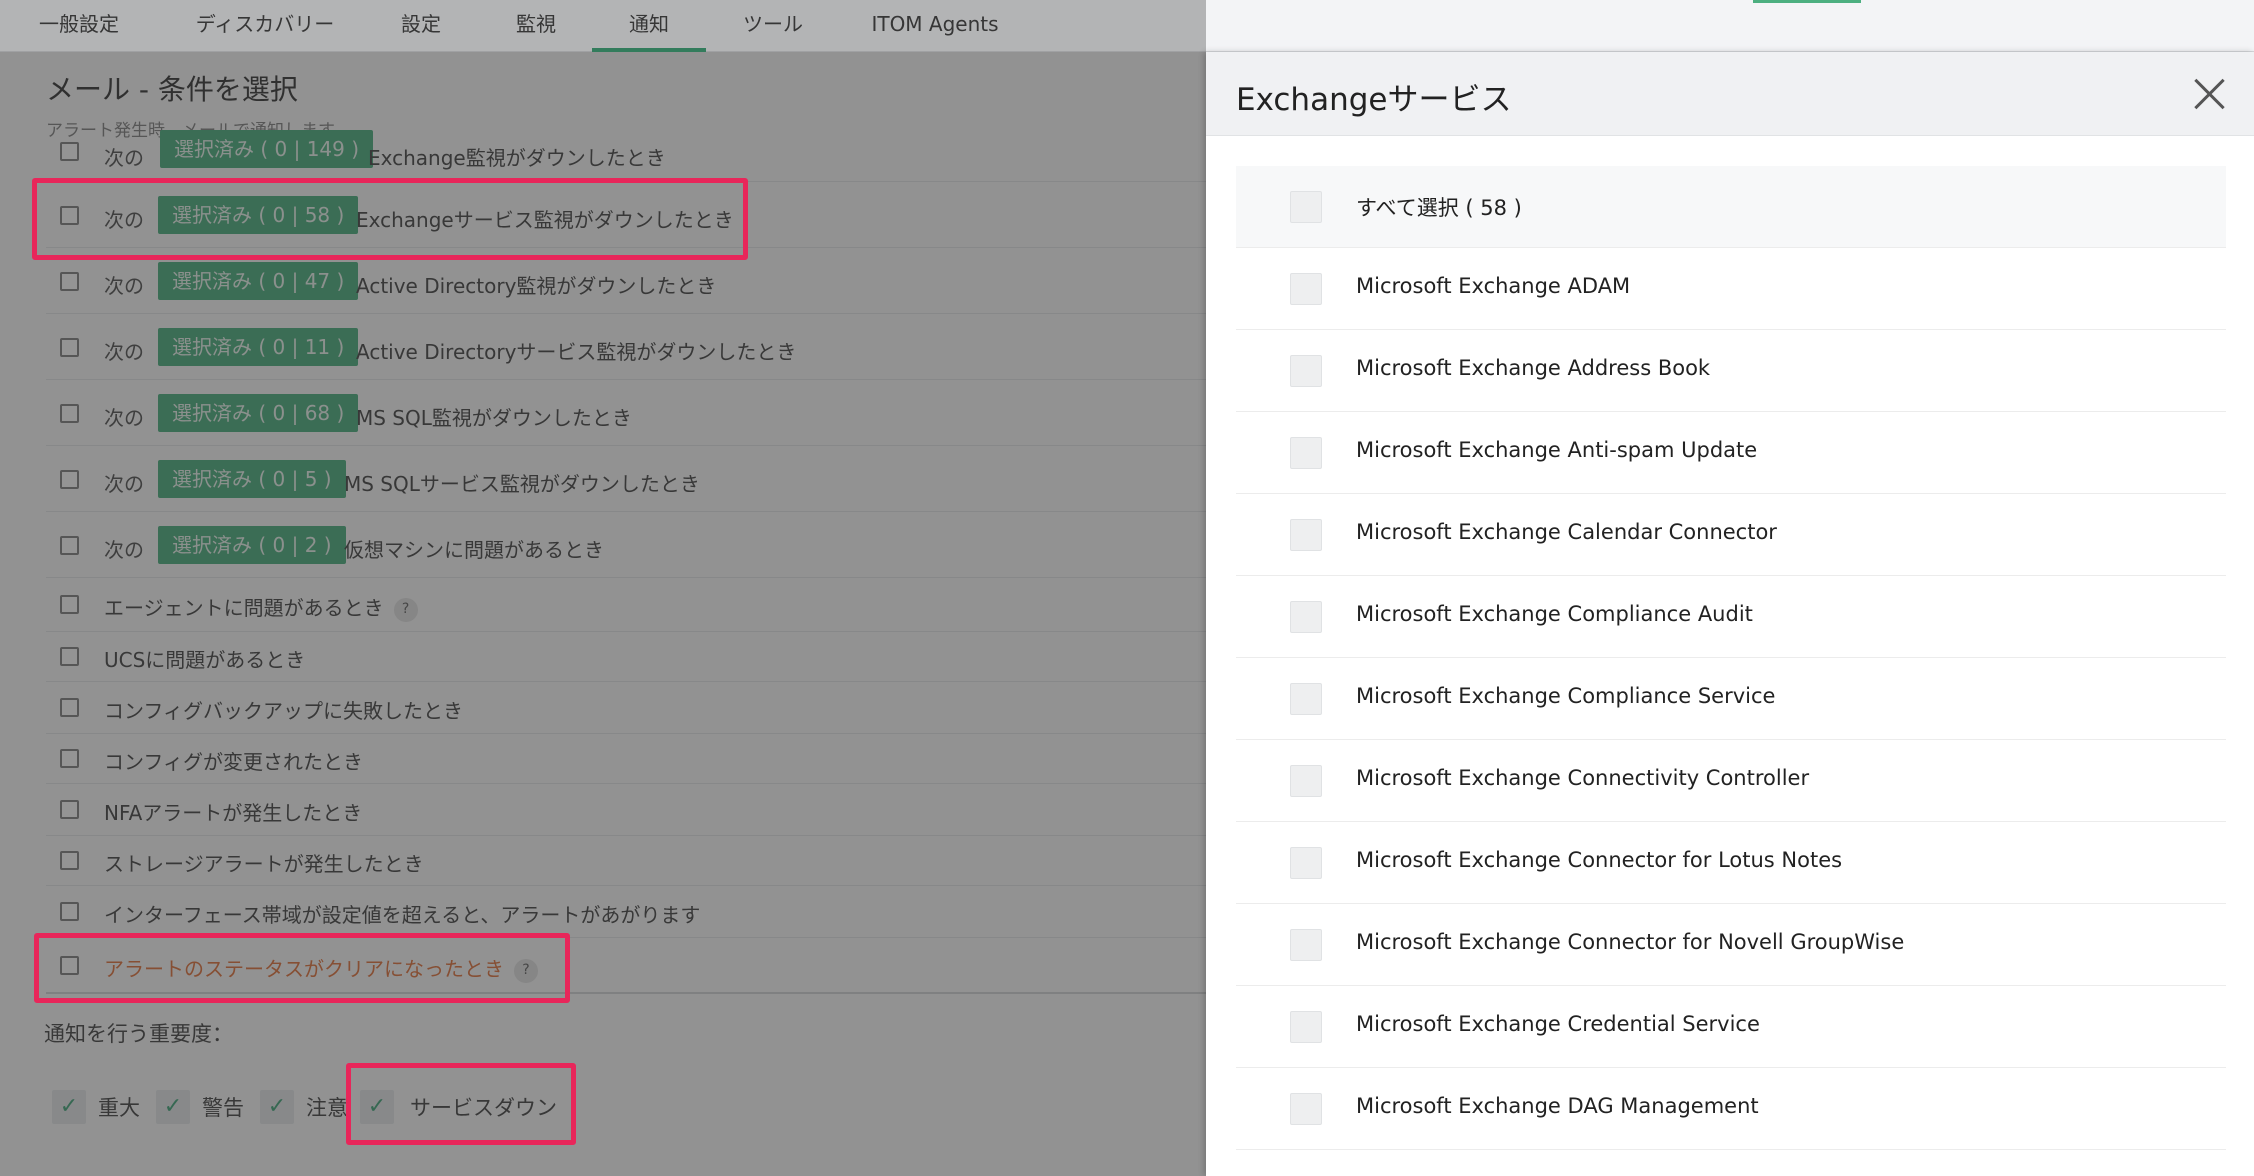  I want to click on tab-settings: 設定, so click(421, 26).